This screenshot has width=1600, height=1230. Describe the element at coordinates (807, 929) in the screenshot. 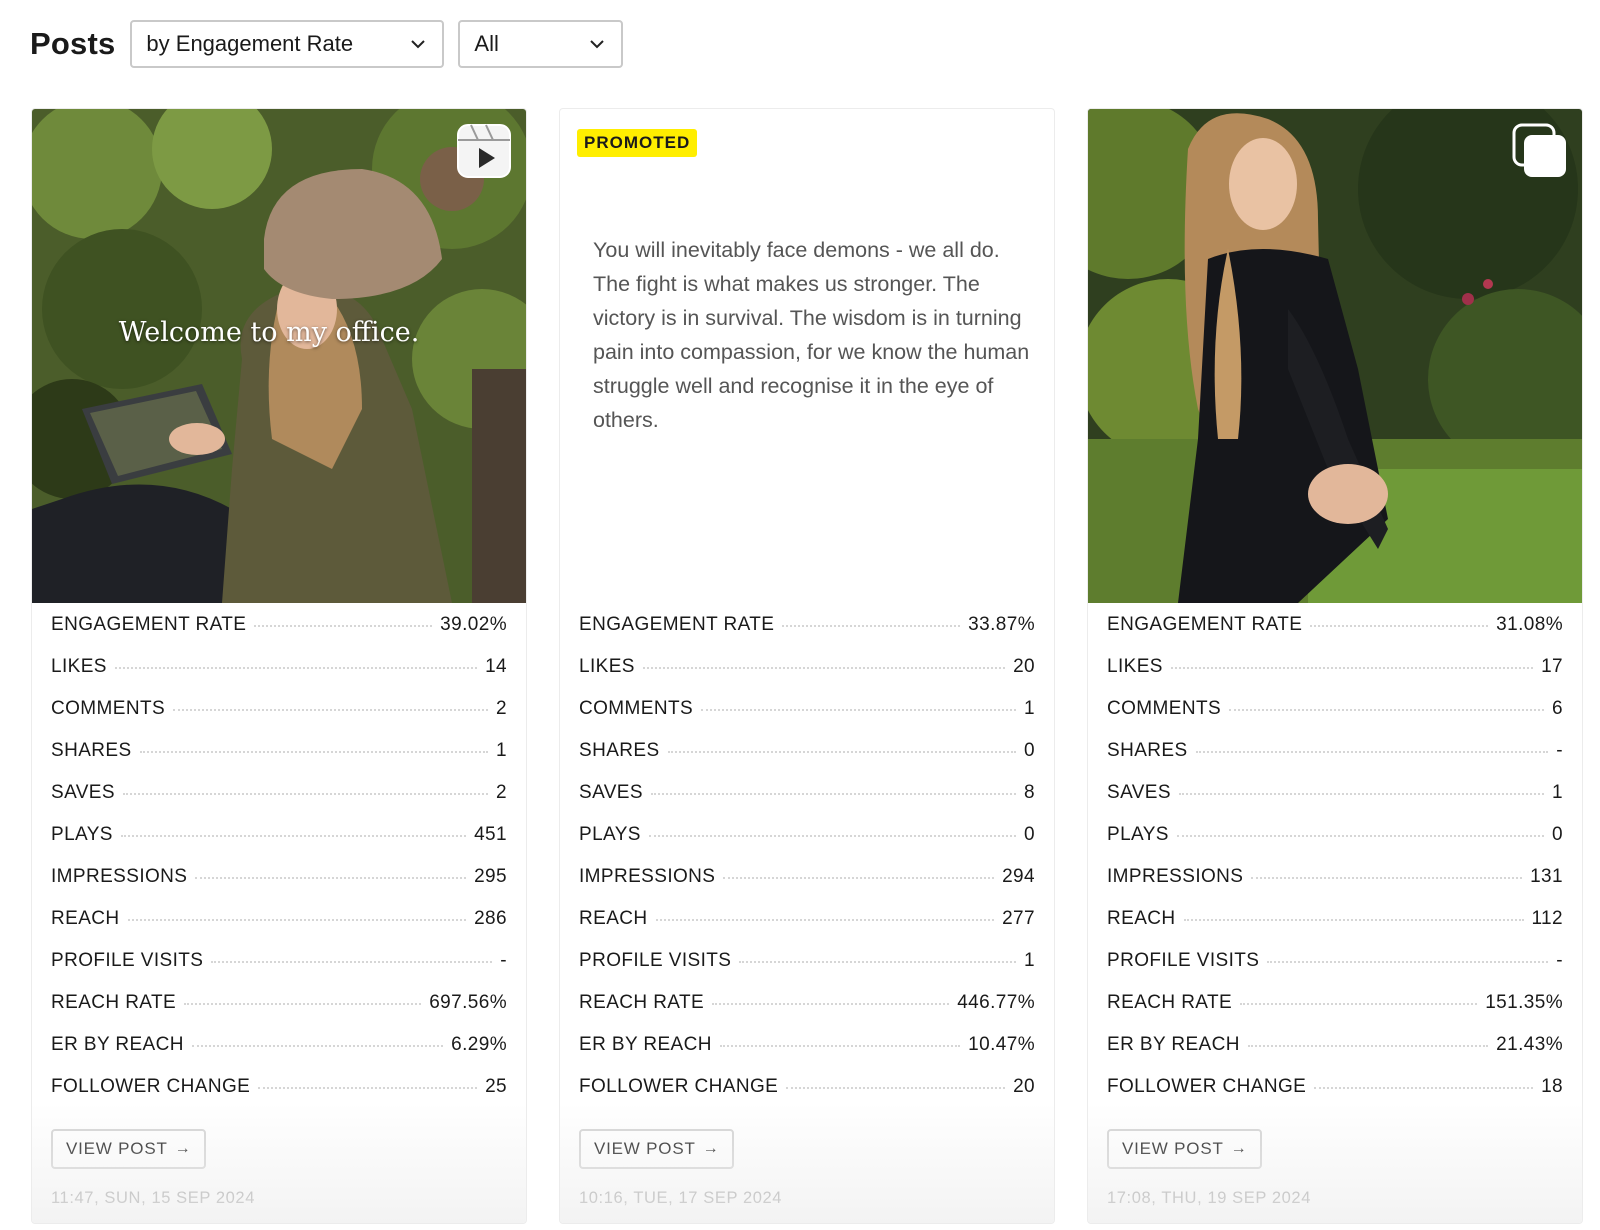

I see `stat-row: REACH 277` at that location.